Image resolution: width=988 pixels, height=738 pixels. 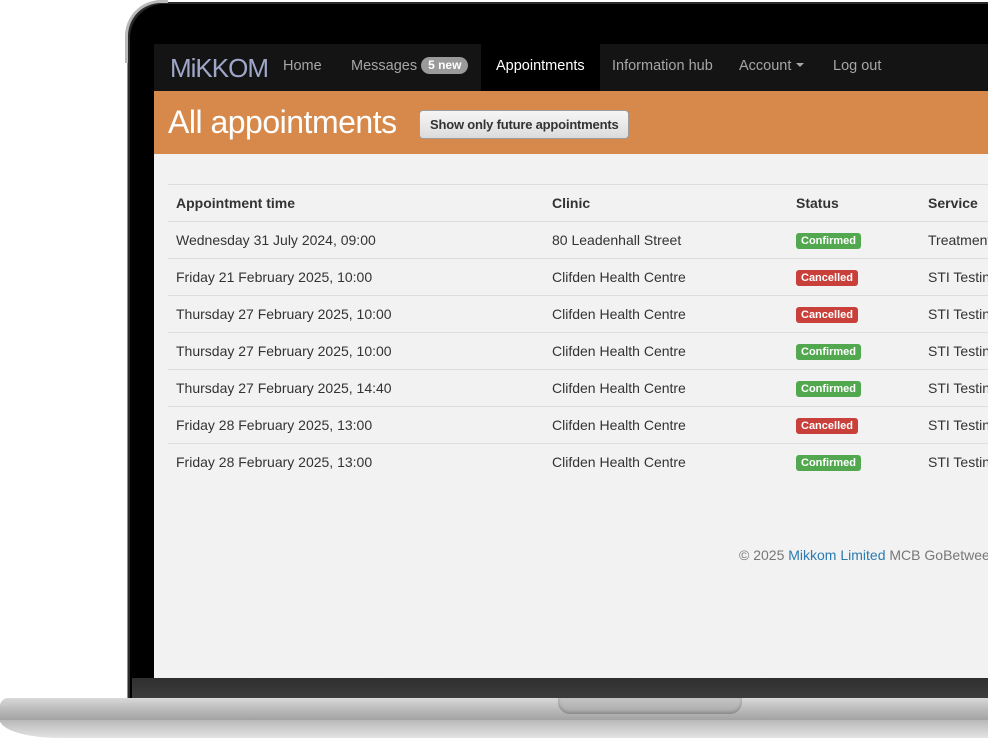 What do you see at coordinates (938, 555) in the screenshot?
I see `footer-product: MCB GoBetween` at bounding box center [938, 555].